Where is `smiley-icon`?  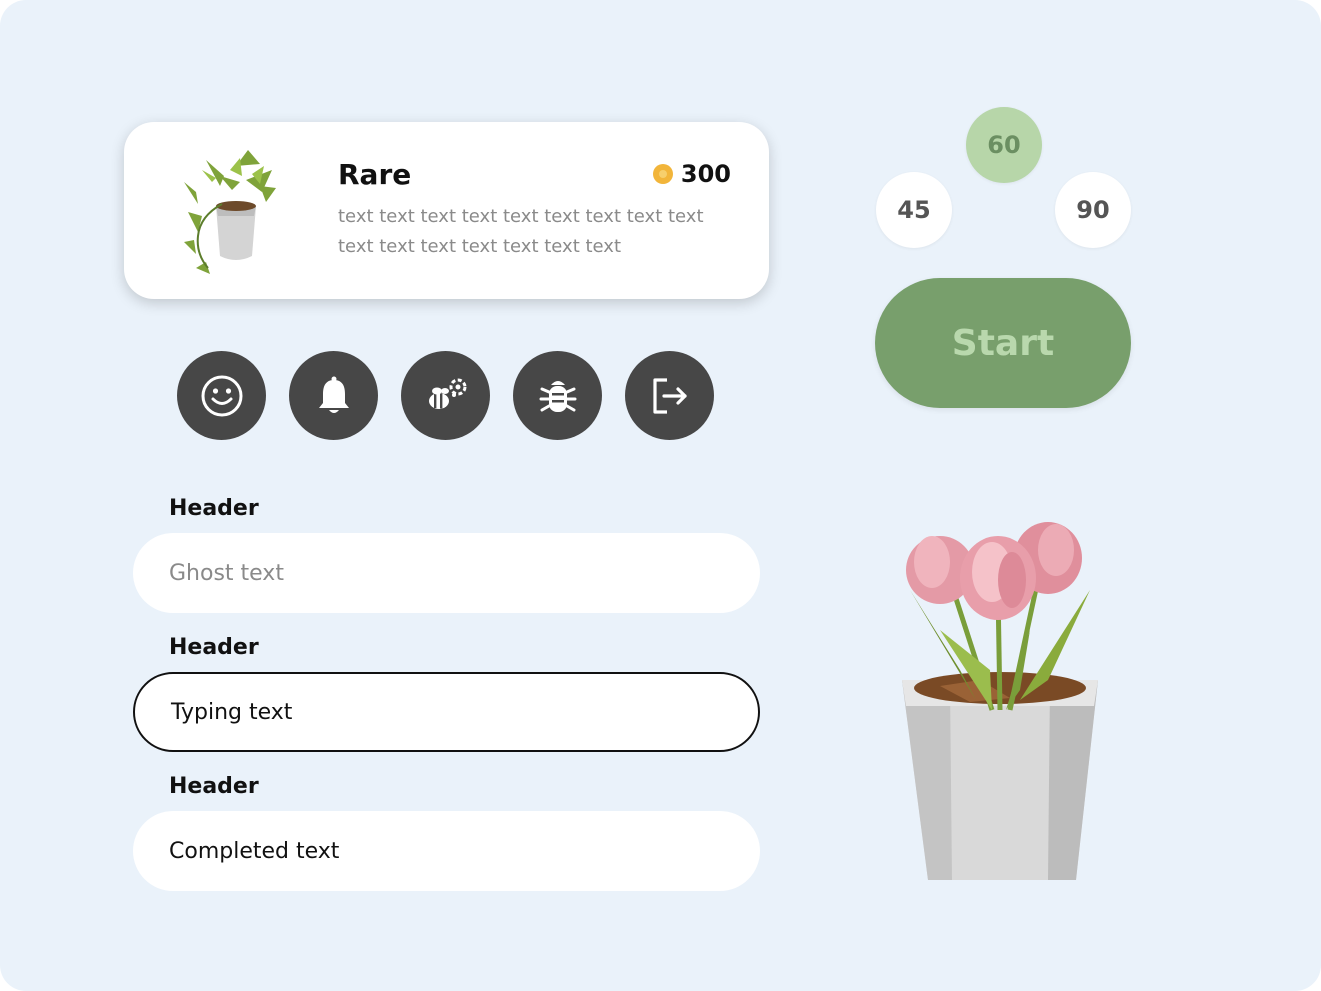
smiley-icon is located at coordinates (221, 395).